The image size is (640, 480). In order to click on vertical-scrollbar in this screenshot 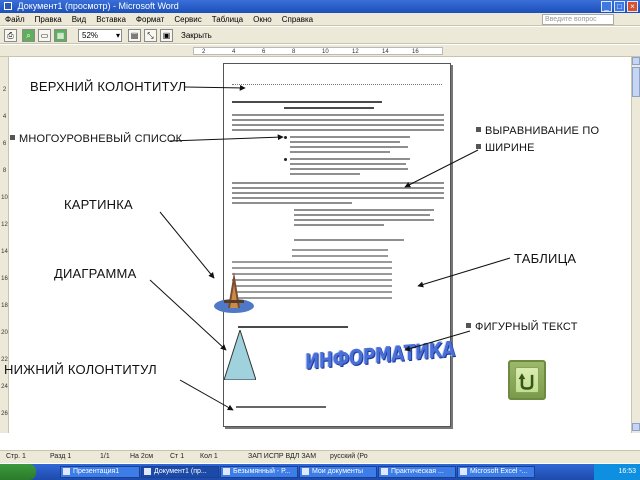, I will do `click(635, 245)`.